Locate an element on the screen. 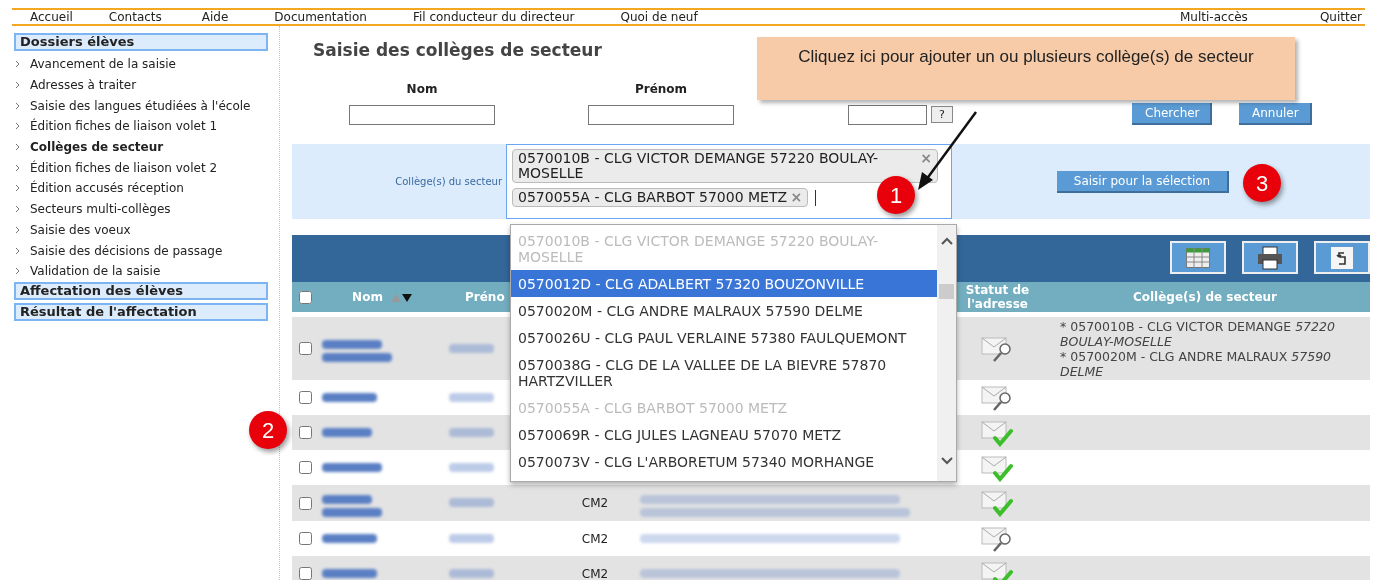 This screenshot has height=580, width=1377. field-label: Prénom is located at coordinates (661, 89).